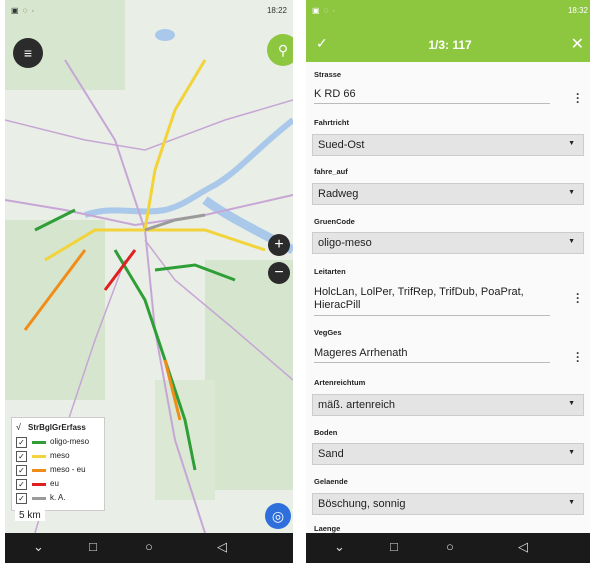  I want to click on select-value: Sand, so click(331, 454).